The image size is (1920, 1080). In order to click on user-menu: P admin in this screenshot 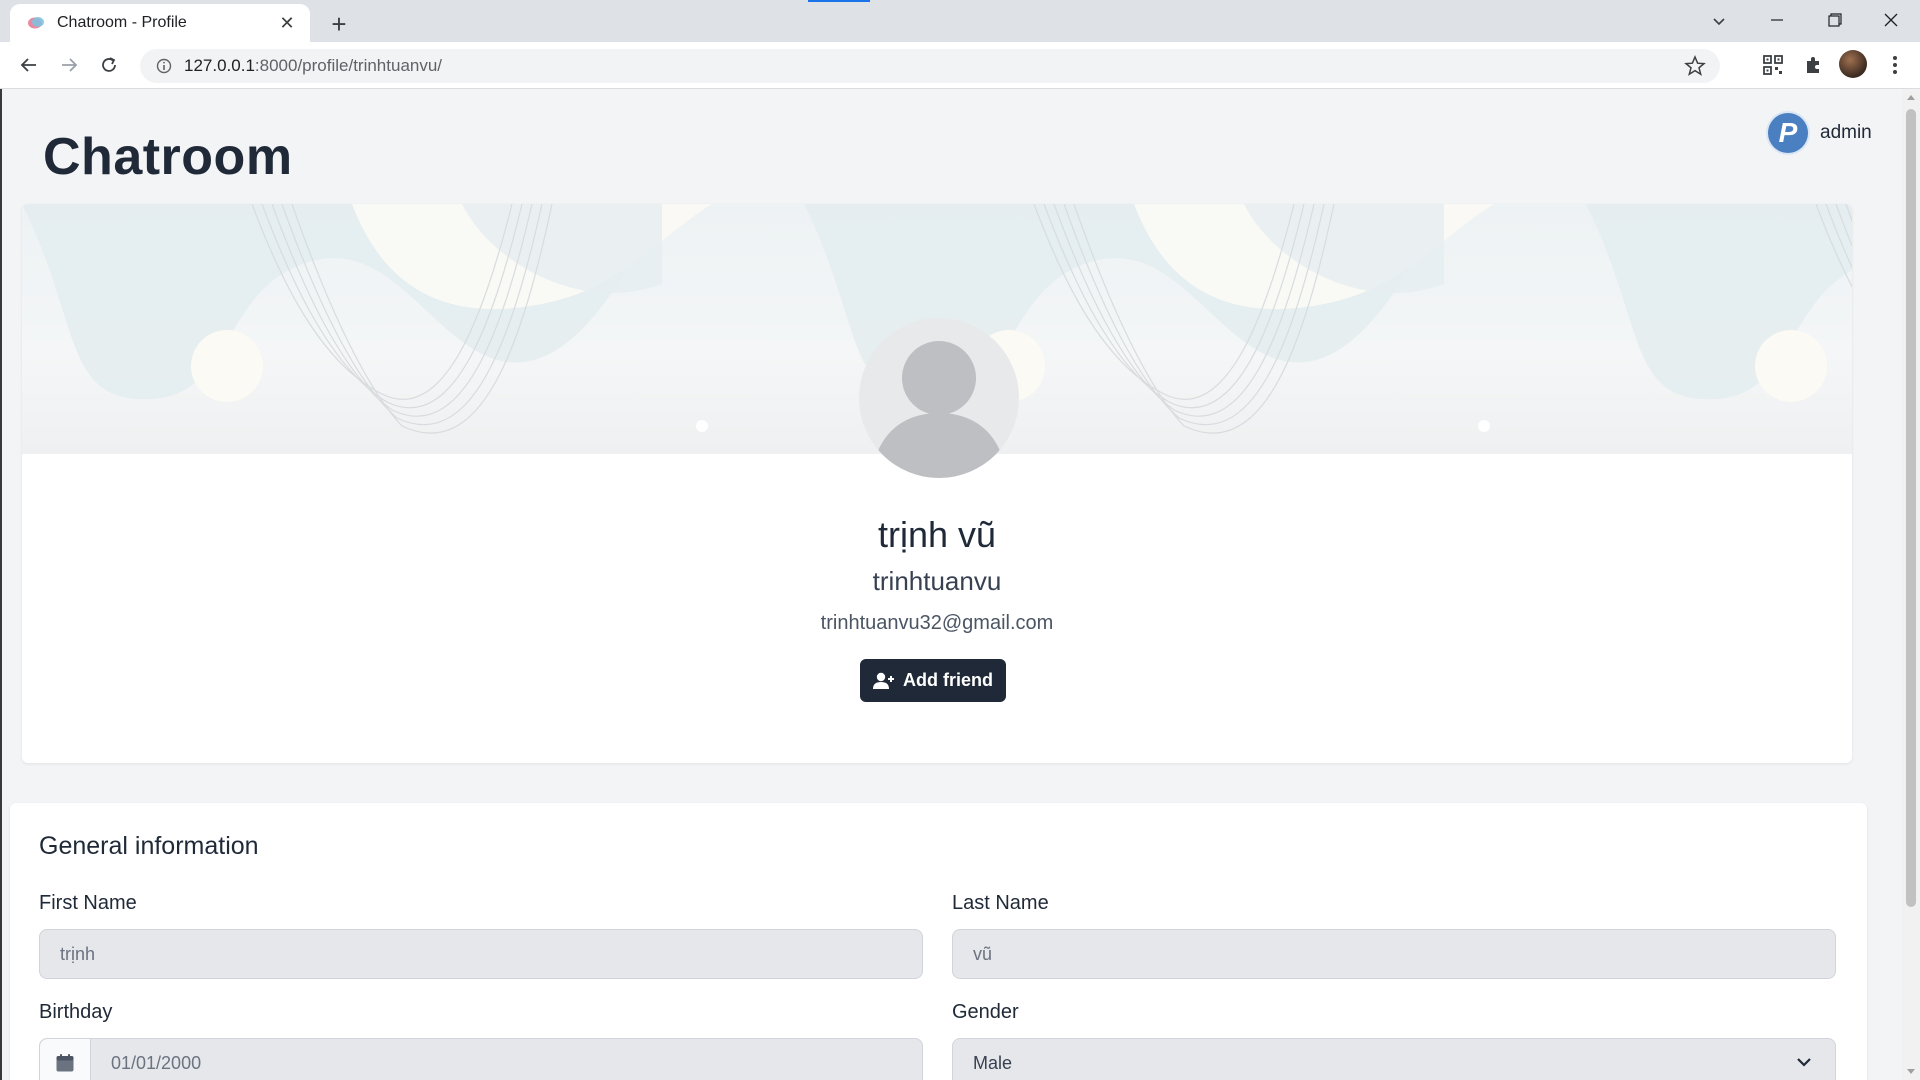, I will do `click(1820, 133)`.